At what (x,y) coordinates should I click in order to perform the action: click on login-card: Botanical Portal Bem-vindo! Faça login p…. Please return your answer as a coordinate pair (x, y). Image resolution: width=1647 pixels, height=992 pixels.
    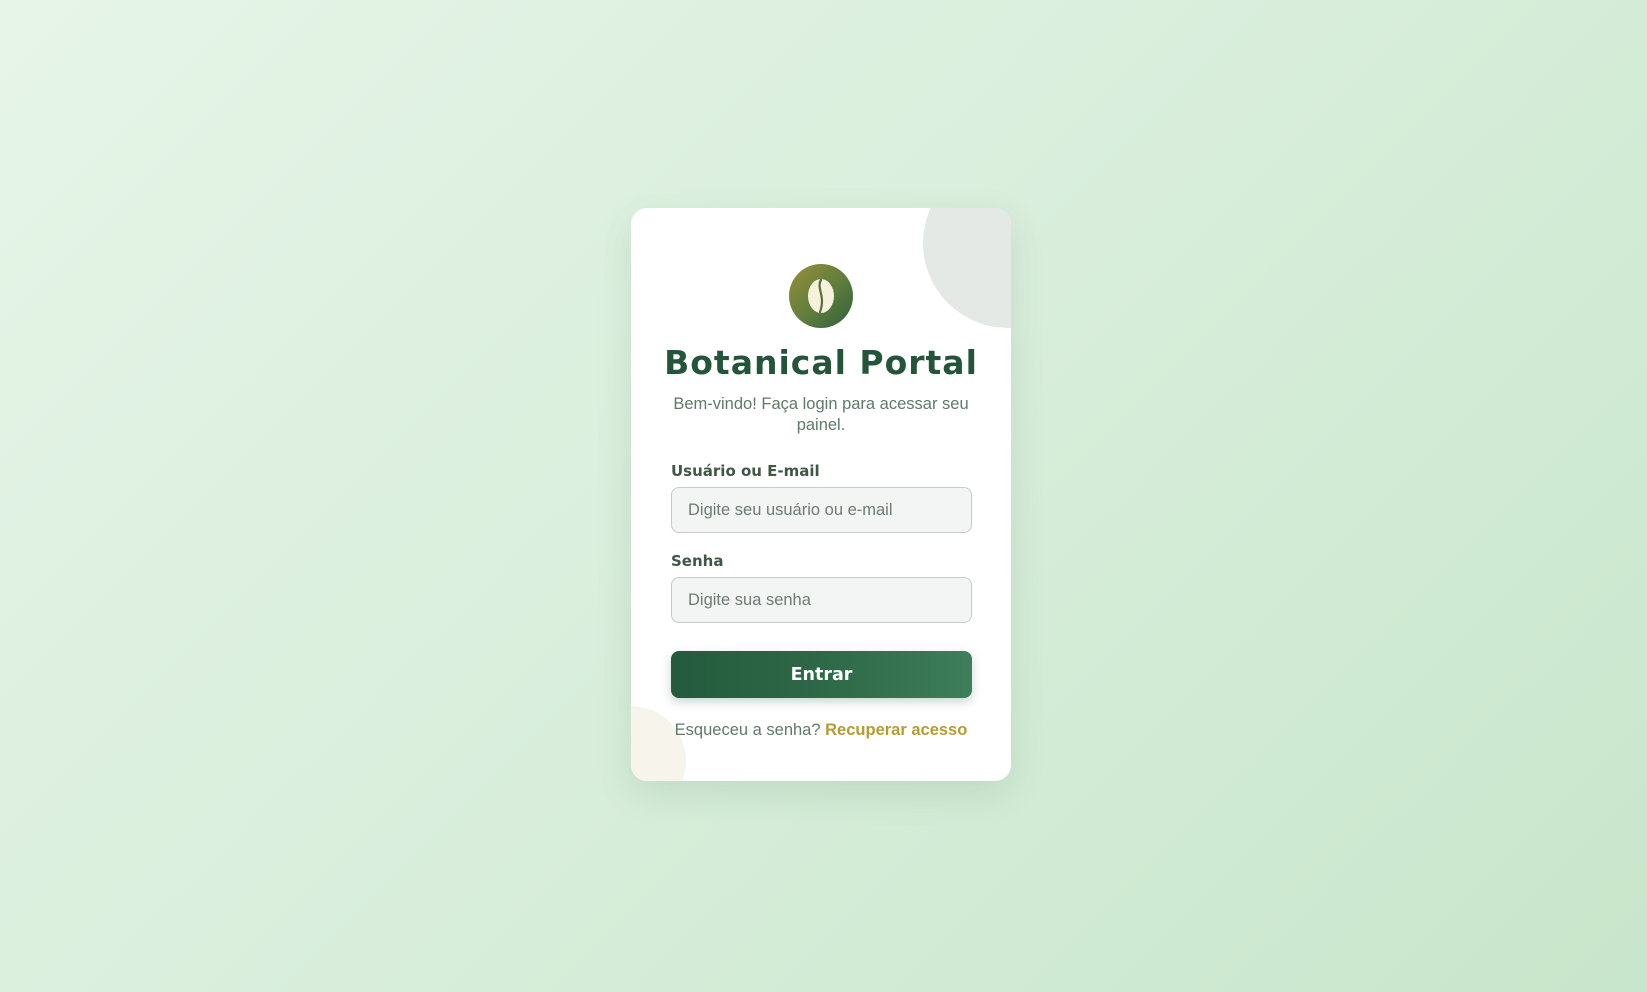
    Looking at the image, I should click on (821, 494).